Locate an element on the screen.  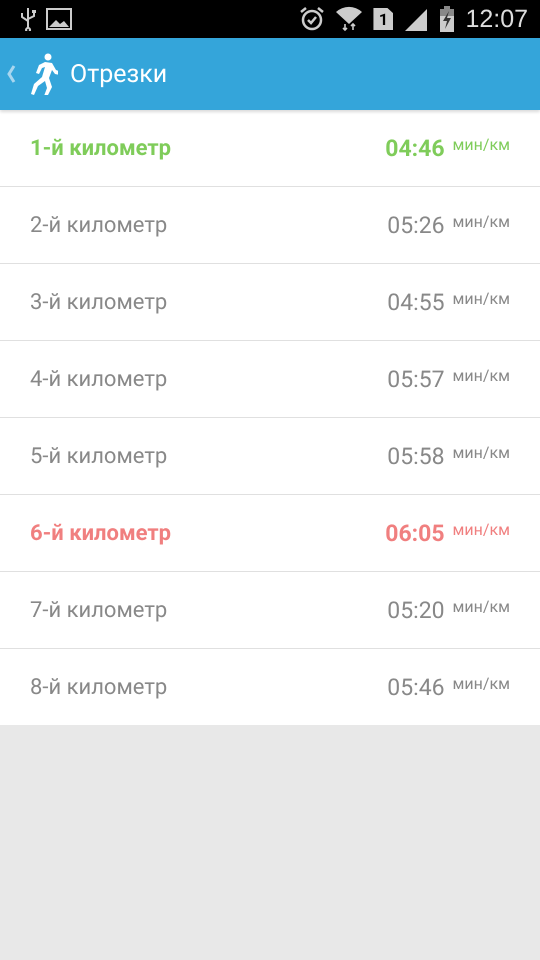
split-pace: 04:46 is located at coordinates (415, 148).